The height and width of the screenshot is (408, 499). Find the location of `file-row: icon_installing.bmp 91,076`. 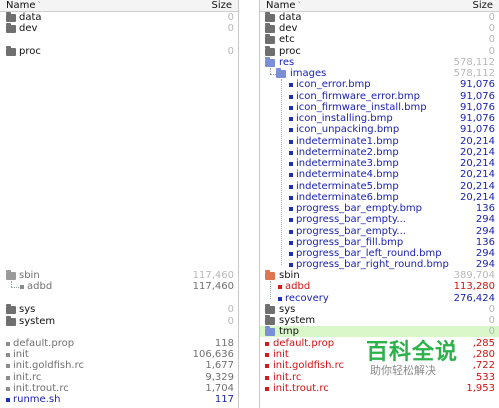

file-row: icon_installing.bmp 91,076 is located at coordinates (379, 118).